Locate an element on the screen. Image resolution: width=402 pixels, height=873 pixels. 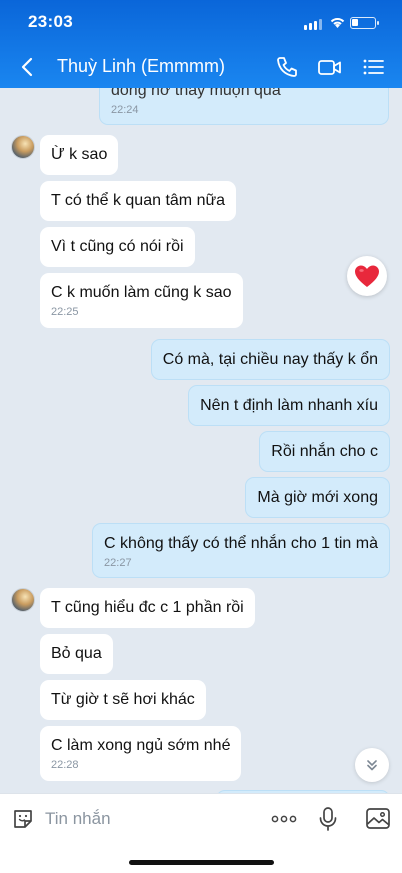
message-input-bar: Tin nhắn is located at coordinates (201, 833).